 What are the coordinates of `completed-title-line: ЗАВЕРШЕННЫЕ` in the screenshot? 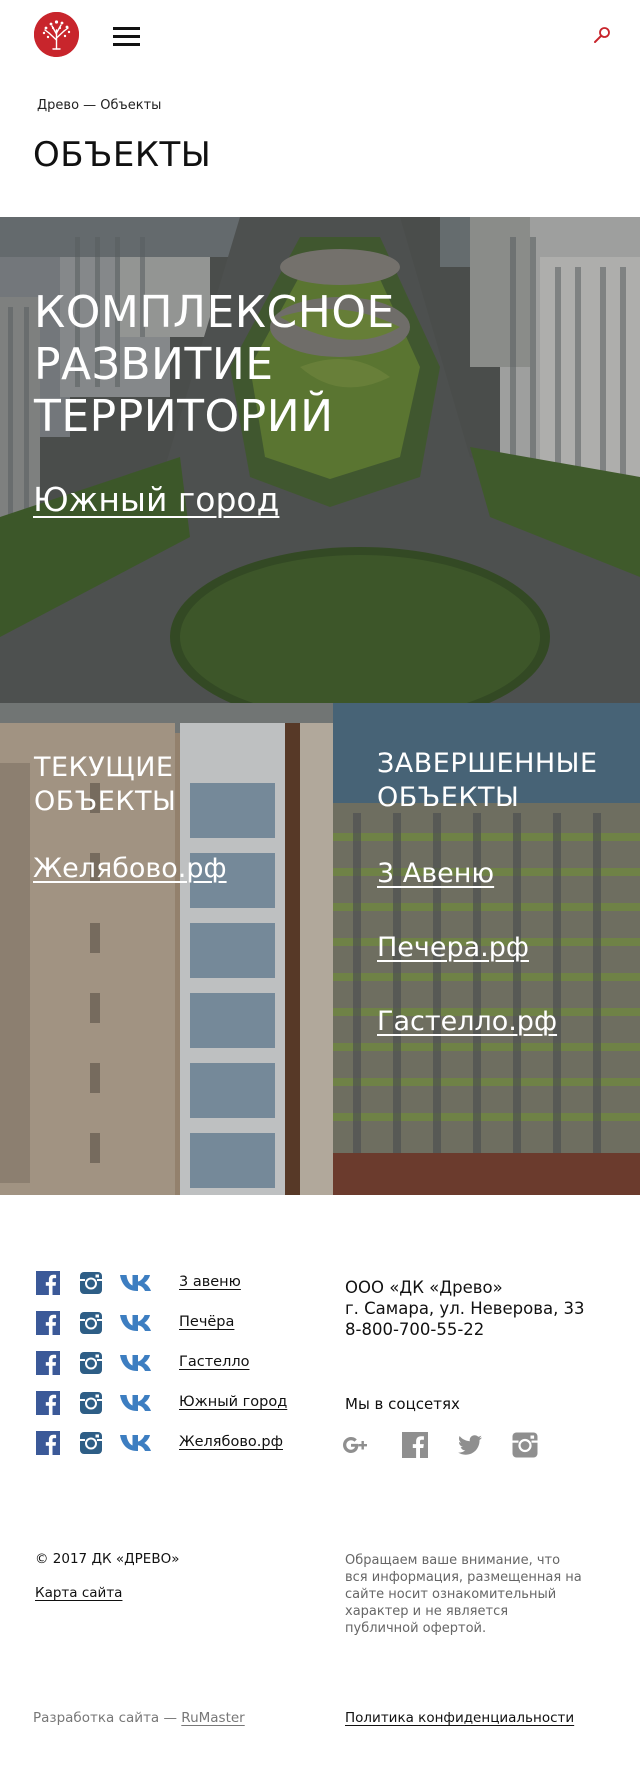 It's located at (487, 763).